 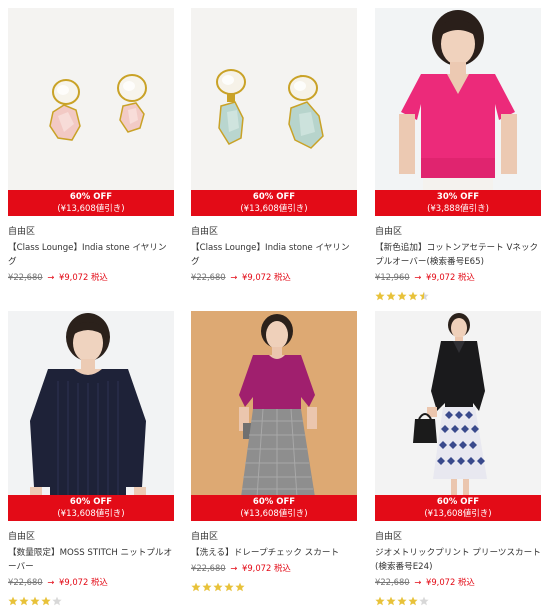 I want to click on discount-amount: (¥3,888値引き), so click(x=458, y=209).